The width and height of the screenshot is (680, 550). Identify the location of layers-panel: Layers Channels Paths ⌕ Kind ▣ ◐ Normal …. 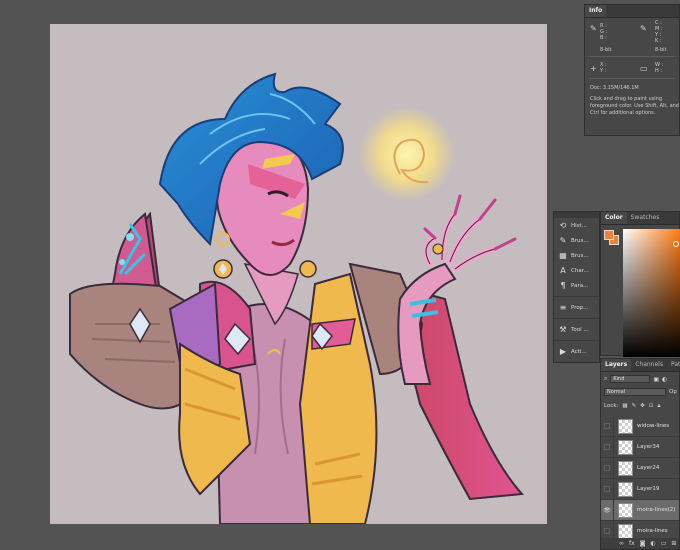
(640, 454).